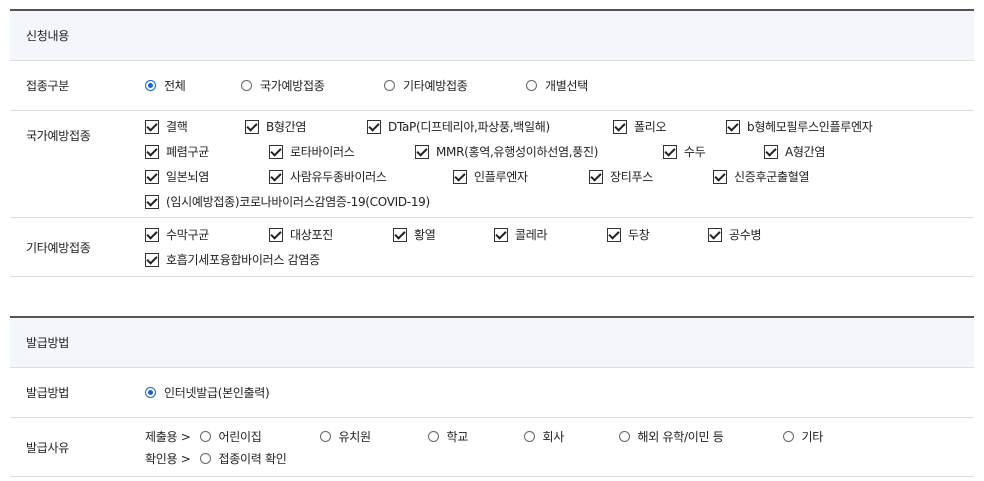 The image size is (984, 481). I want to click on other-vaccine-checkboxes: 수막구균 대상포진 황열 콜레라 두창 공수병 호흡기세포융합바이러스 감염증, so click(548, 247).